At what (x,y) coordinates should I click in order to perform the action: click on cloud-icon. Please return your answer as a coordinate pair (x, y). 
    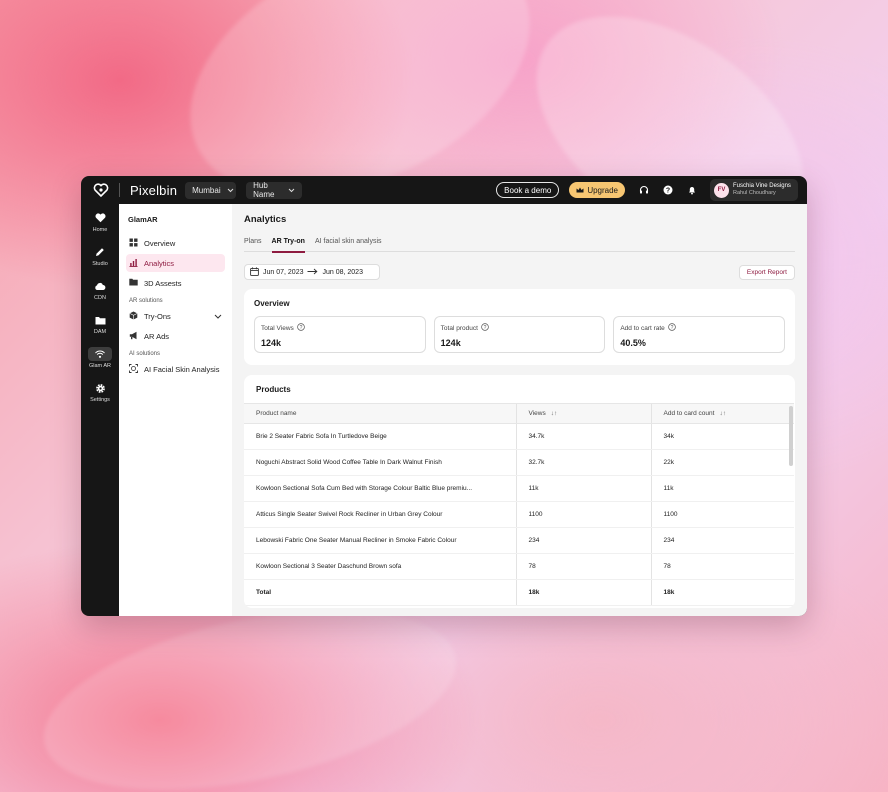
    Looking at the image, I should click on (100, 286).